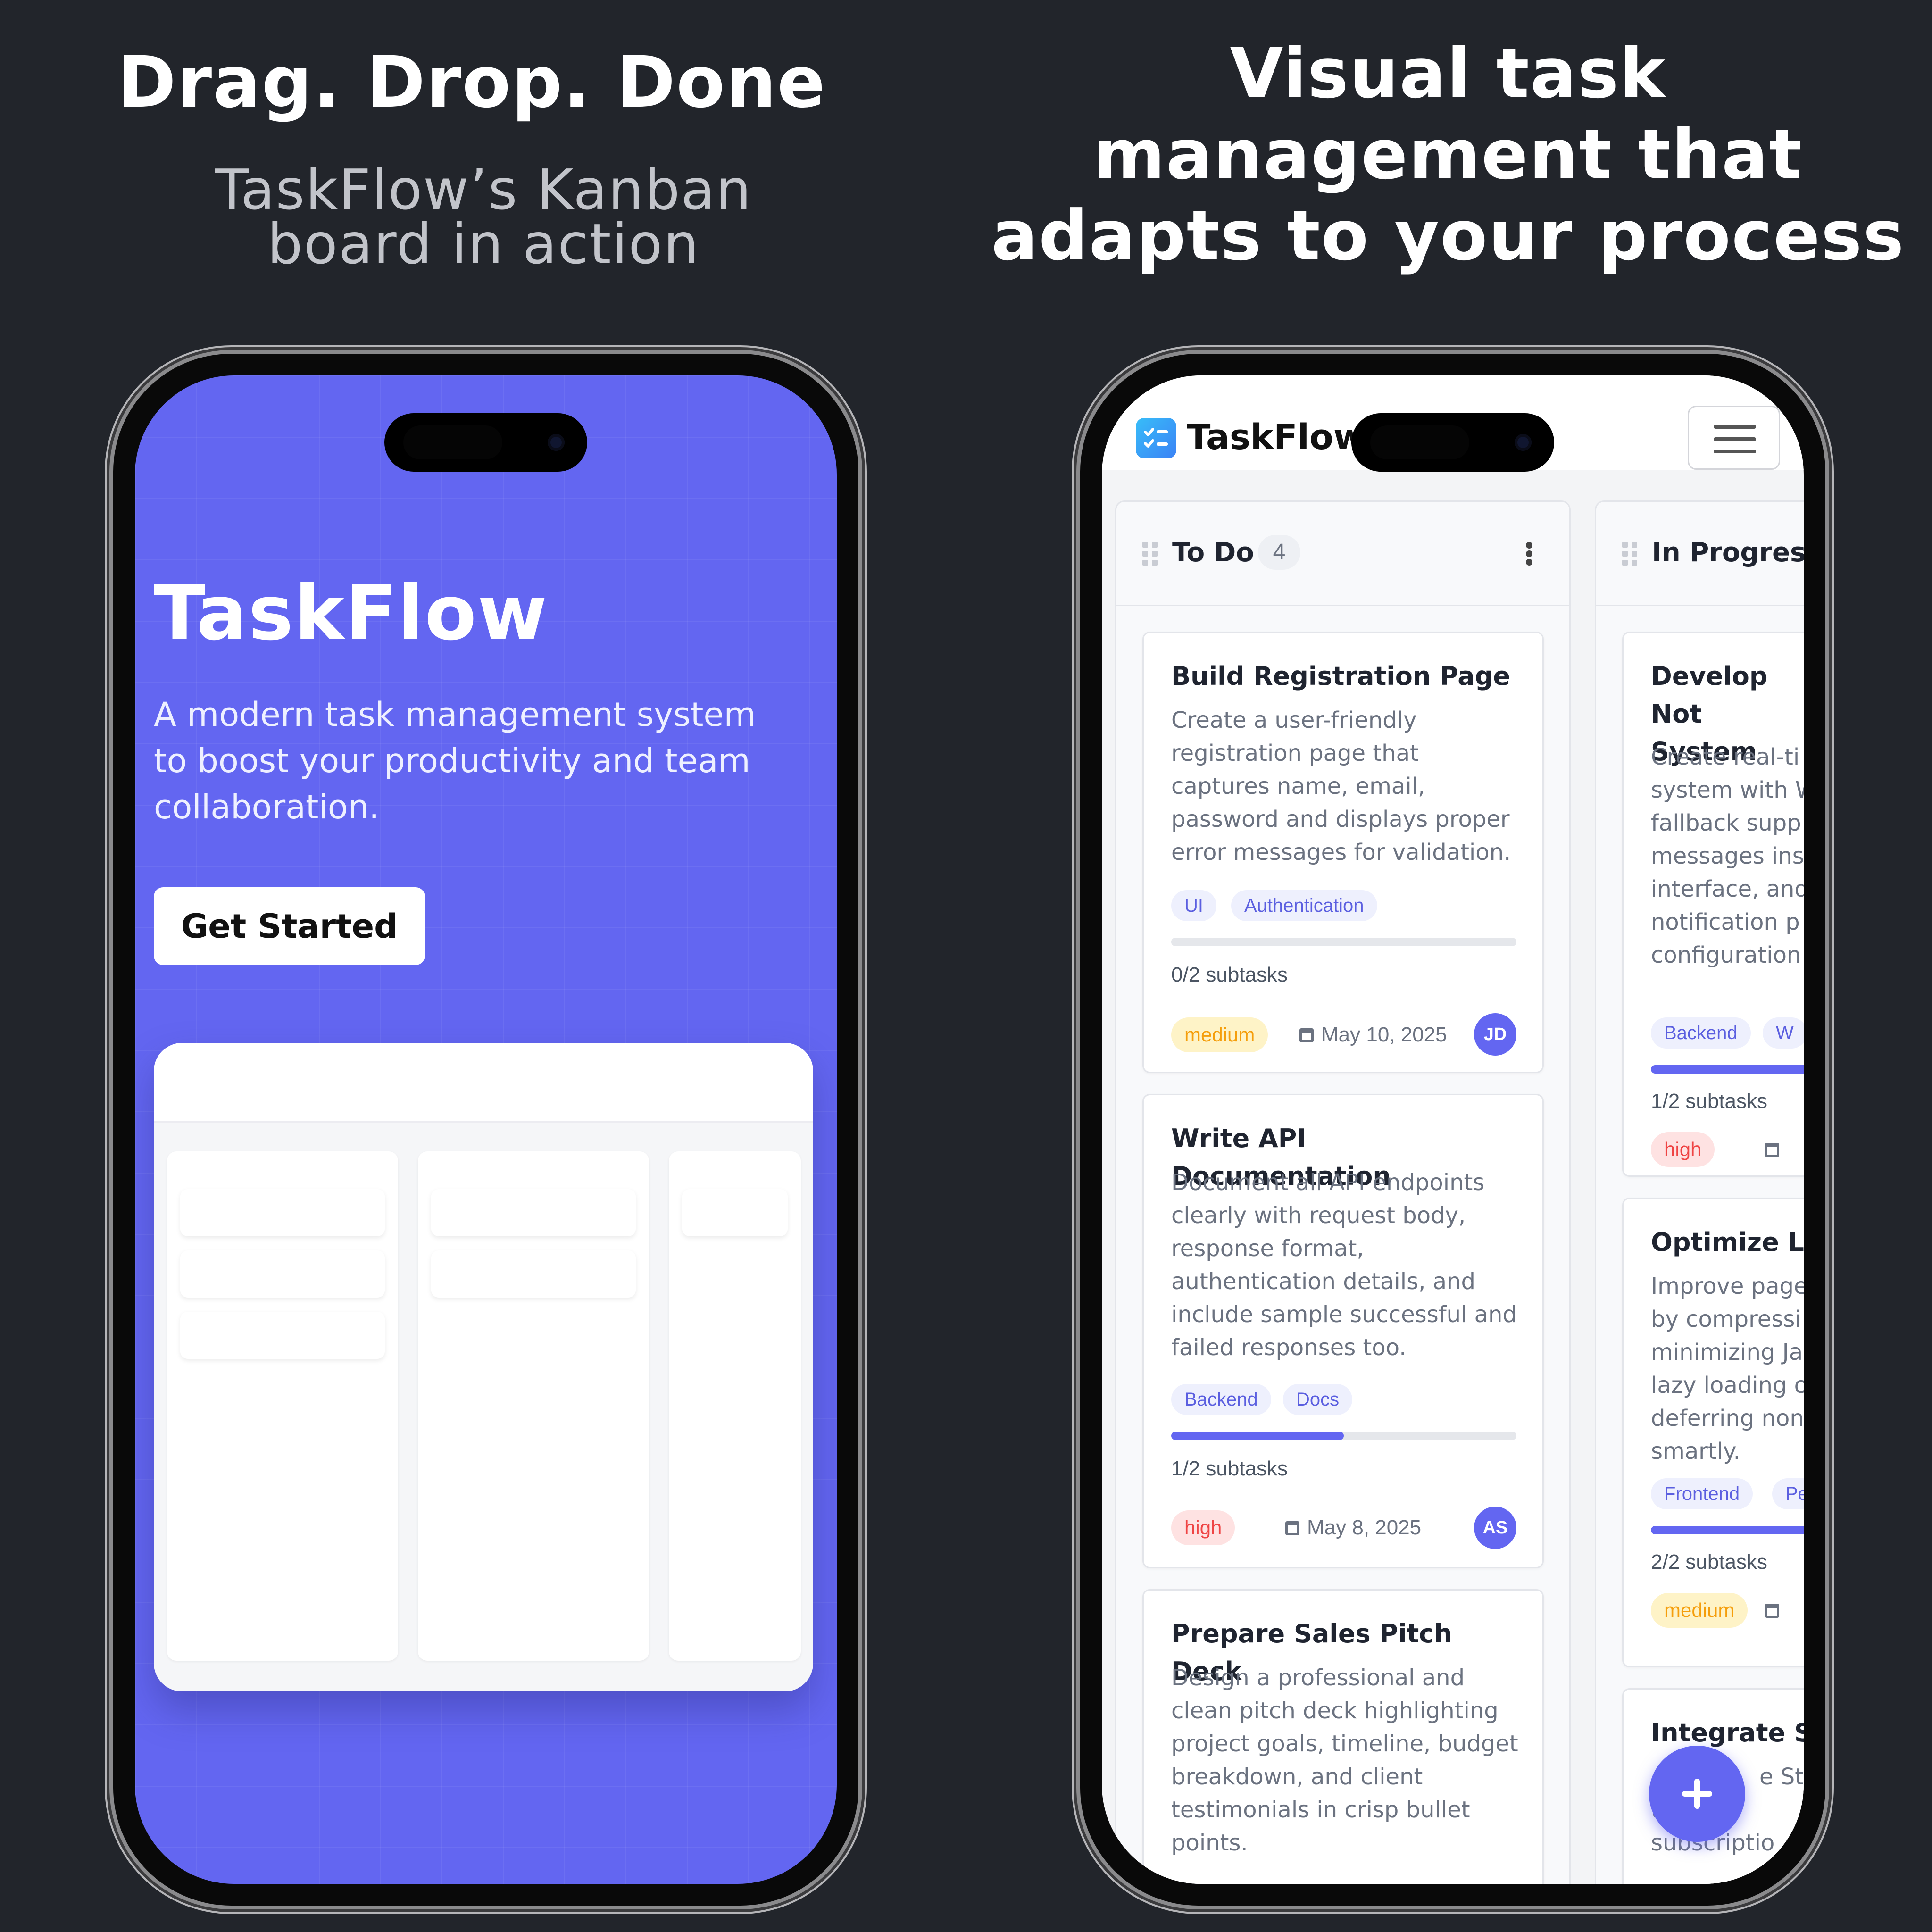 Image resolution: width=1932 pixels, height=1932 pixels. I want to click on get-started-button: Get Started, so click(290, 926).